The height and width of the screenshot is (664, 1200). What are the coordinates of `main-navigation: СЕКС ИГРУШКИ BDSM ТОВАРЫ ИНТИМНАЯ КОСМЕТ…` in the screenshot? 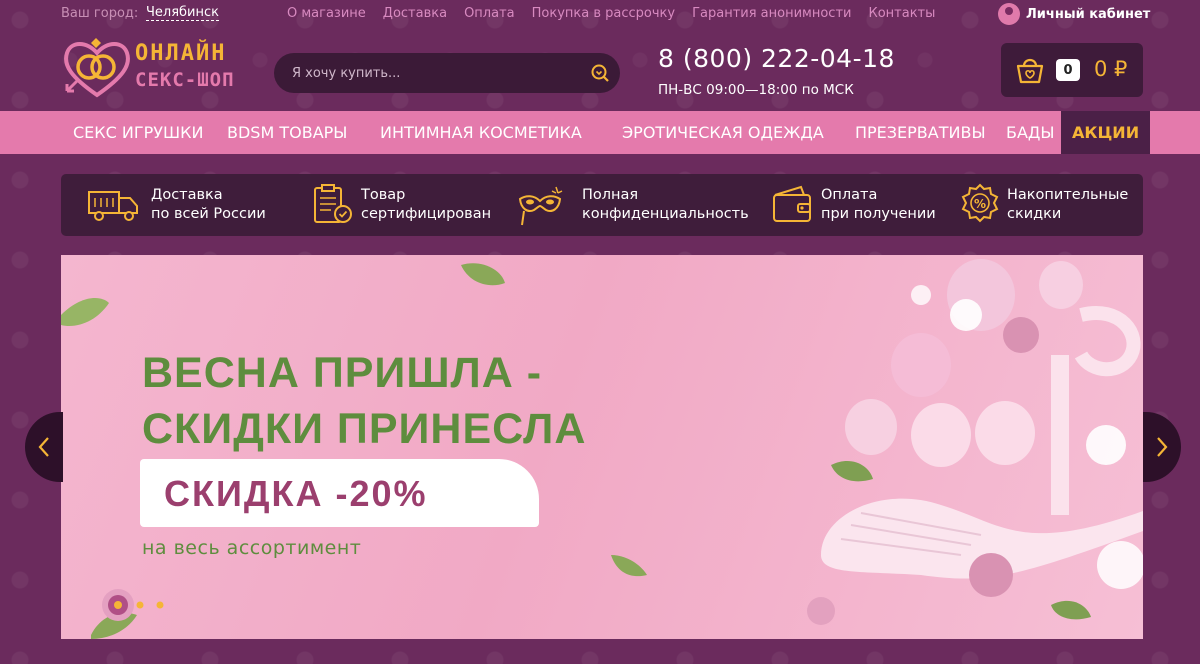 It's located at (600, 132).